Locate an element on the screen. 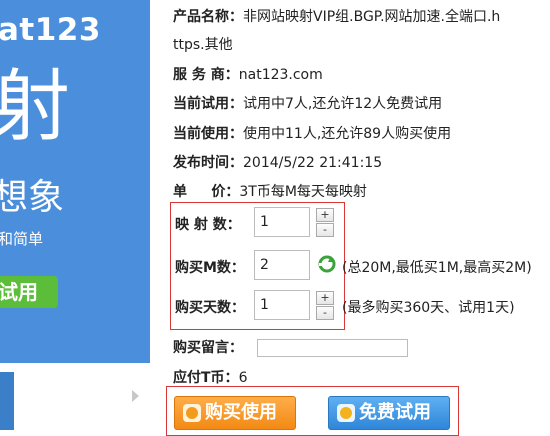  message-label: 购买留言： is located at coordinates (208, 348).